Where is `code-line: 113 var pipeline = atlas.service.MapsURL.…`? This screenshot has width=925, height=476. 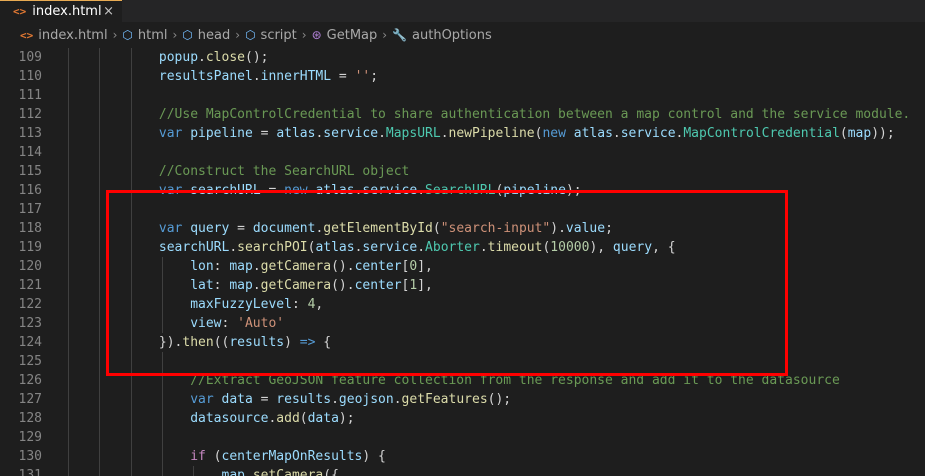 code-line: 113 var pipeline = atlas.service.MapsURL.… is located at coordinates (462, 133).